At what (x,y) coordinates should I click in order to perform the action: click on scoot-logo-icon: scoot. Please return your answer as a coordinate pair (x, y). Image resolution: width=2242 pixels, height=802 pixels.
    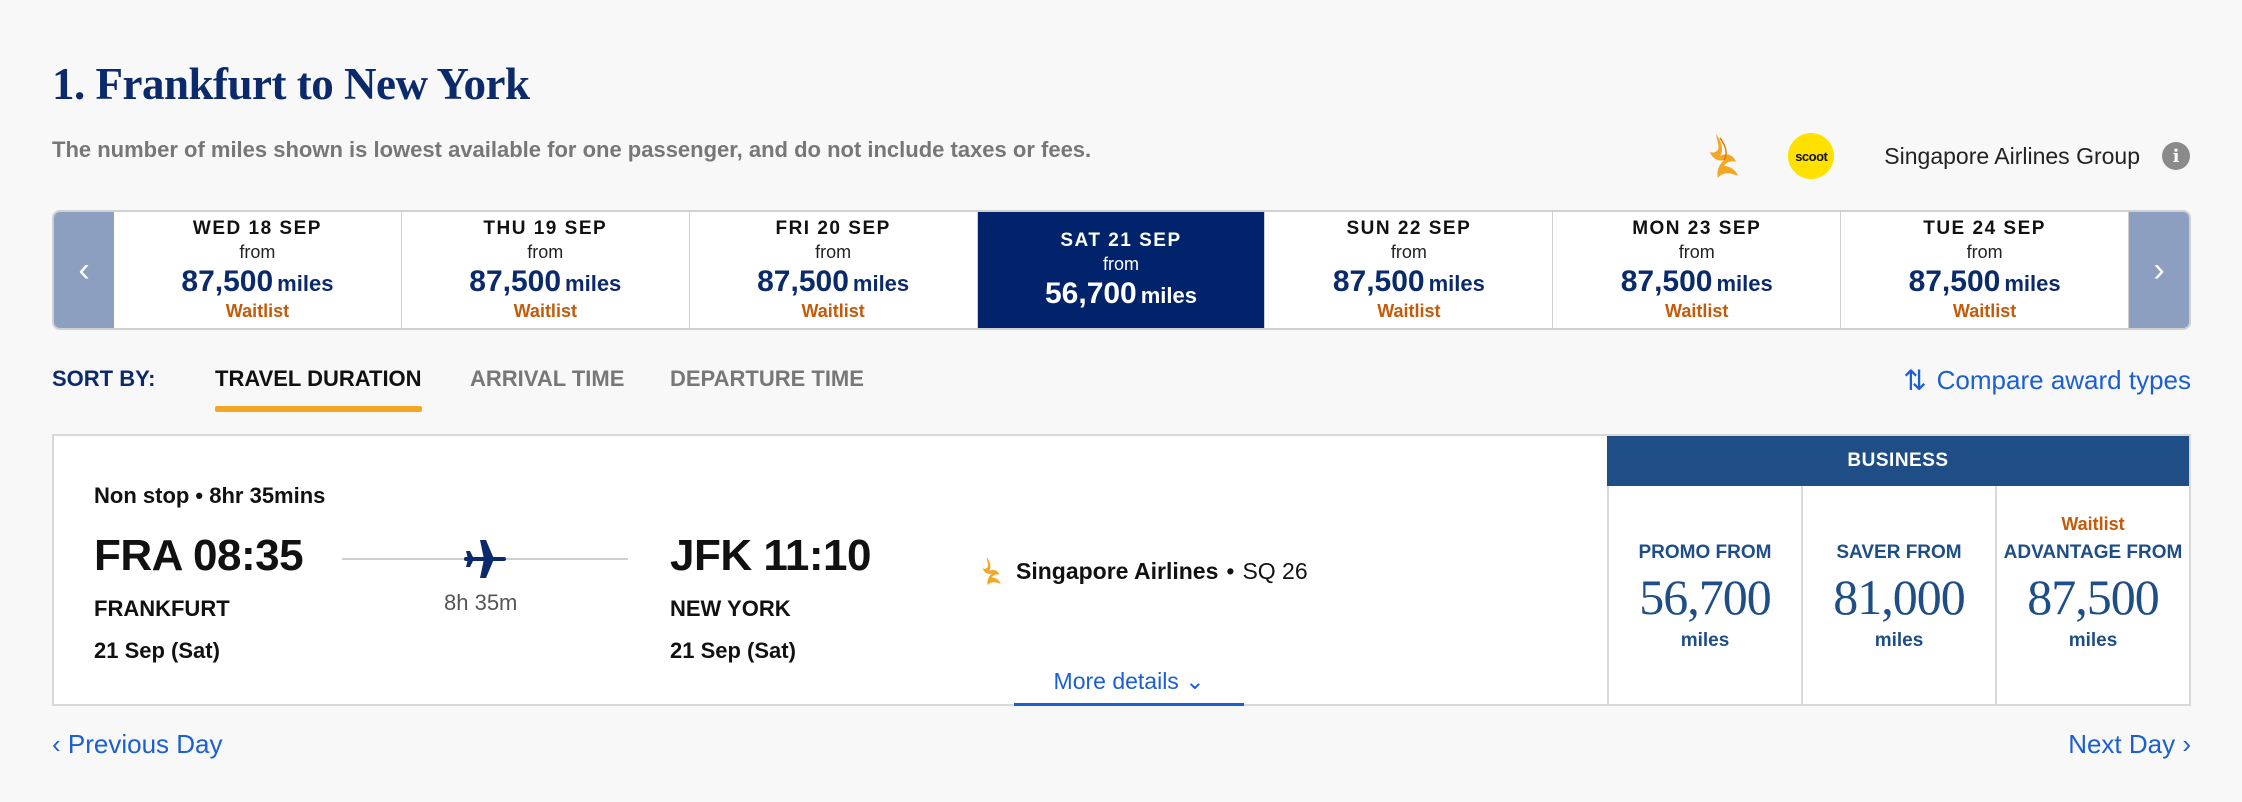
    Looking at the image, I should click on (1811, 156).